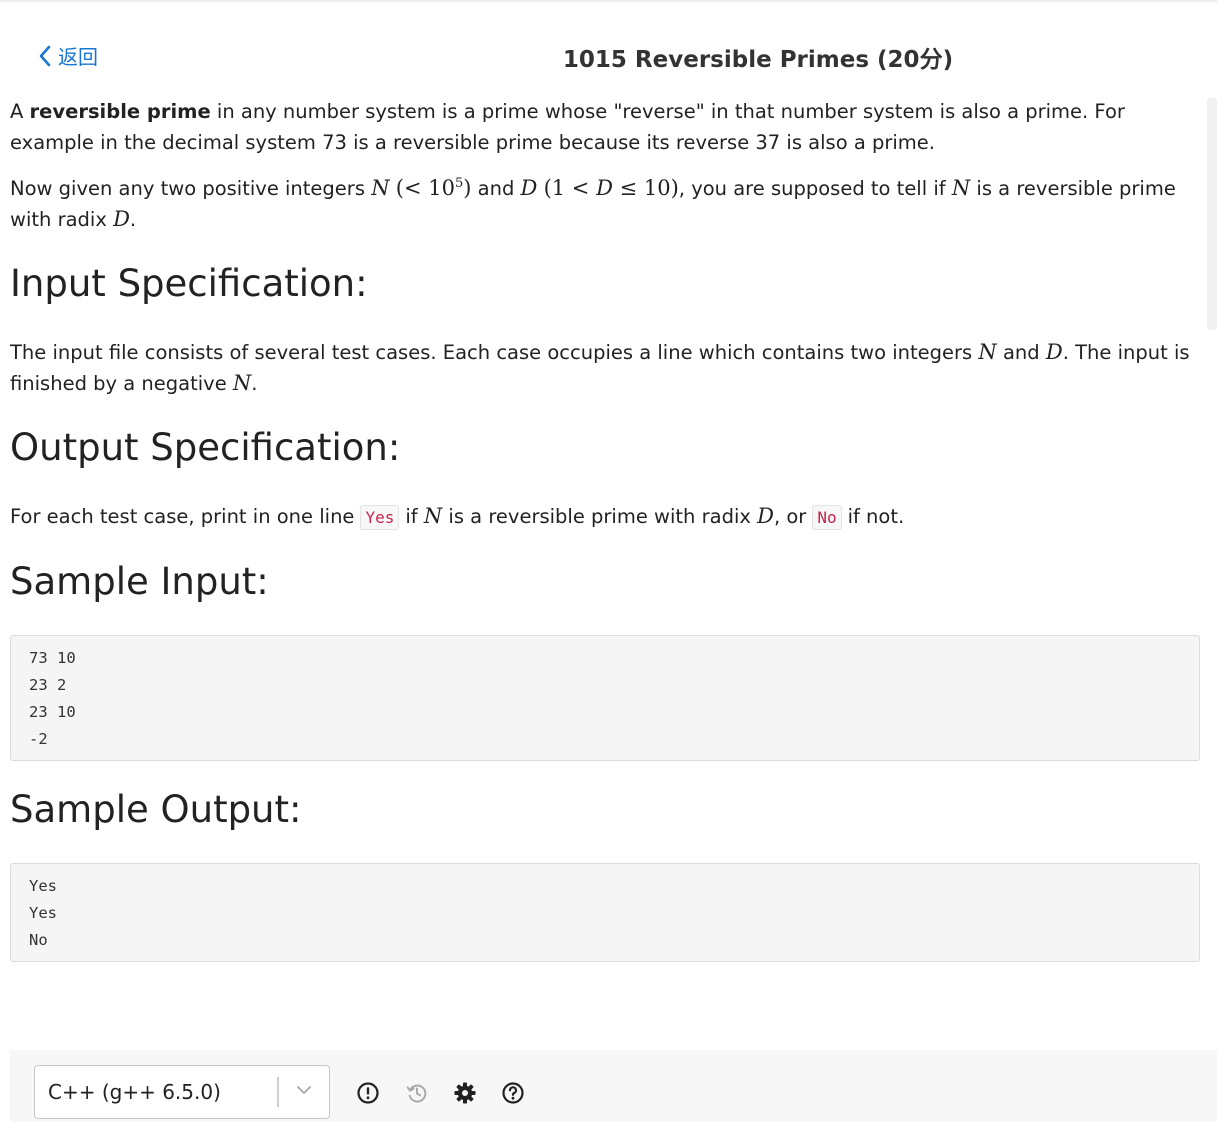  I want to click on given-text-1: Now given any two positive integers, so click(191, 188).